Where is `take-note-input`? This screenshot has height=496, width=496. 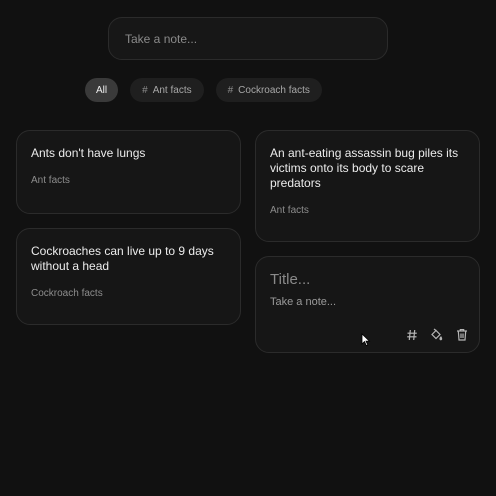
take-note-input is located at coordinates (248, 38).